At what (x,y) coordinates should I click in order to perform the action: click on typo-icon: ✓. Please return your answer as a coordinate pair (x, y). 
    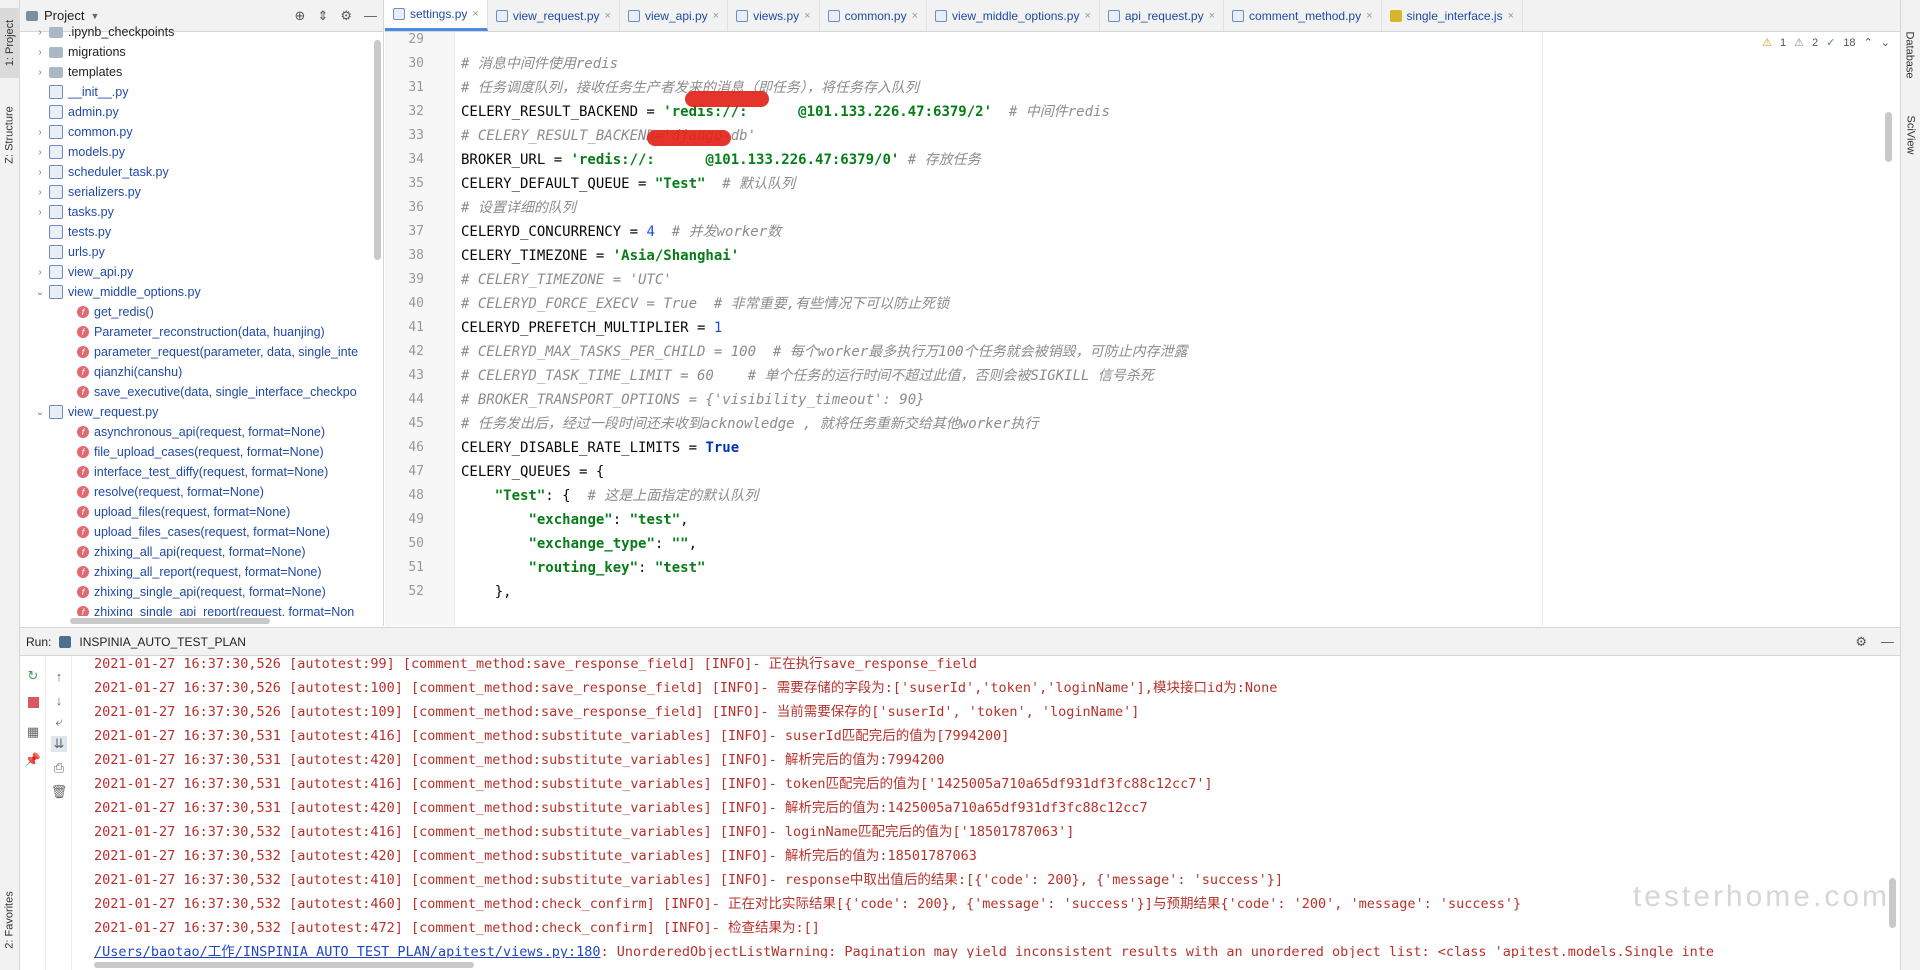
    Looking at the image, I should click on (1831, 43).